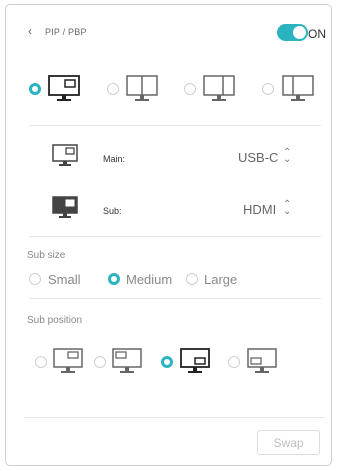 The height and width of the screenshot is (471, 338). I want to click on main-monitor-icon, so click(65, 155).